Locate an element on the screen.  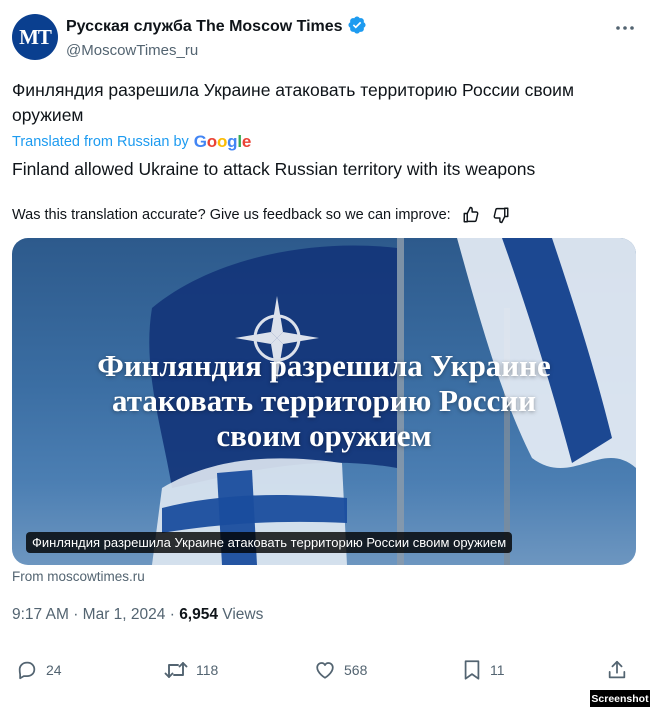
heart-icon is located at coordinates (325, 670).